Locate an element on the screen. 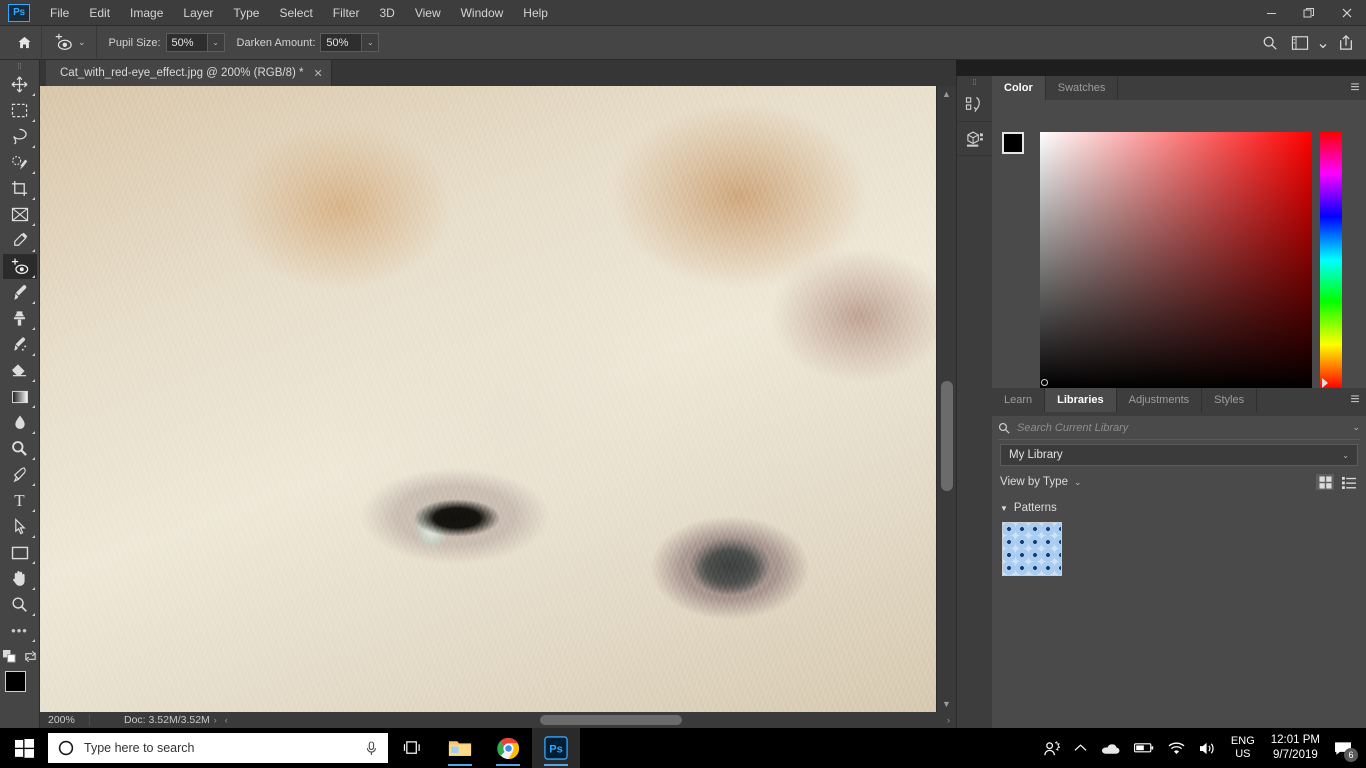 Image resolution: width=1366 pixels, height=768 pixels. libraries-panel-menu-icon: ≡ is located at coordinates (1355, 400).